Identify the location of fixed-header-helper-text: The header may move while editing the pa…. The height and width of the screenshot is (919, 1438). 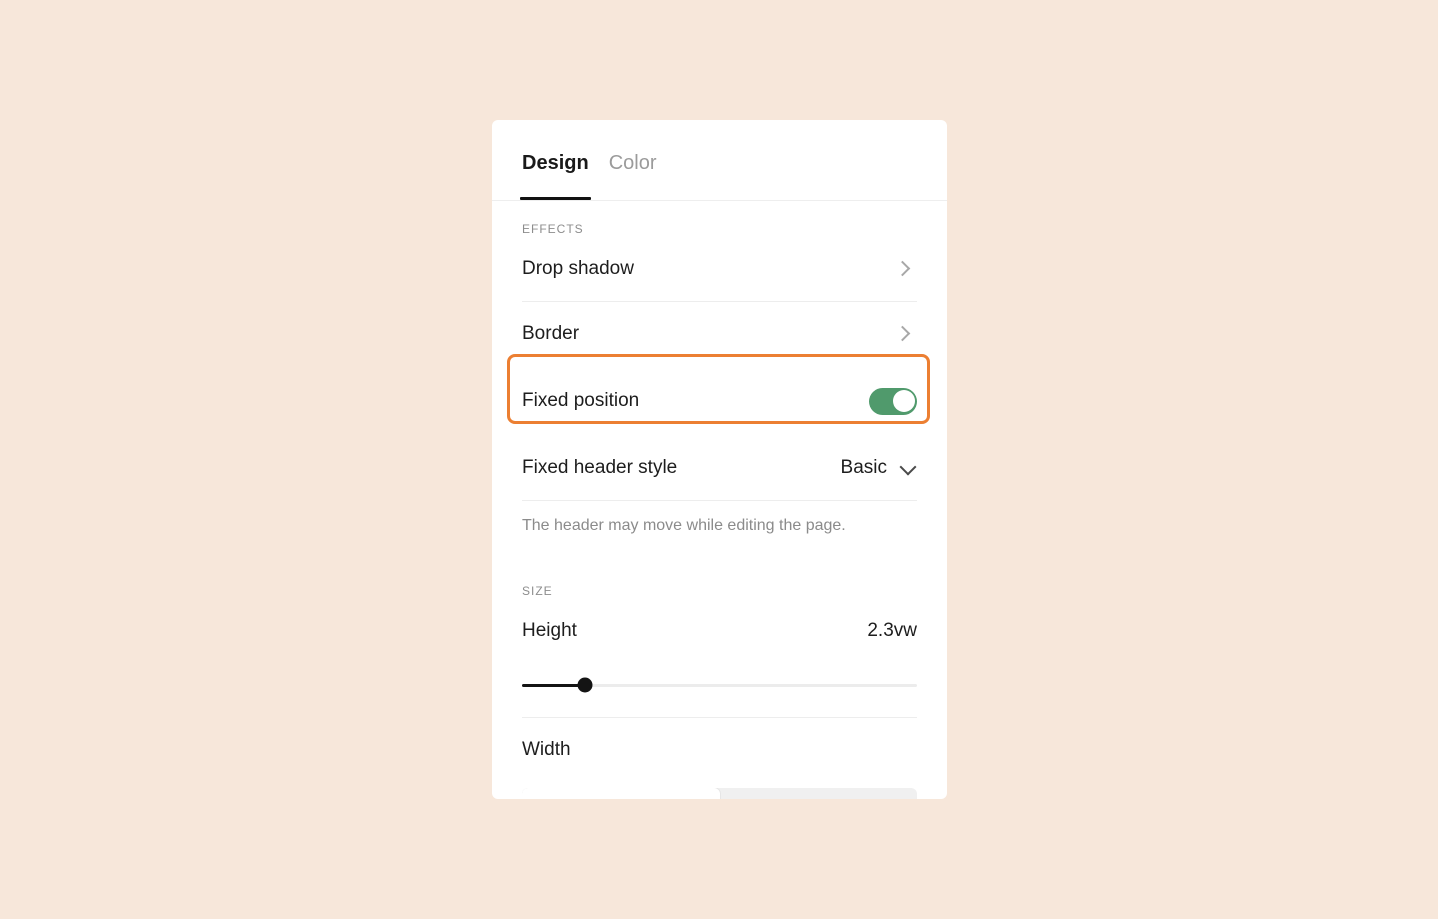
(684, 525).